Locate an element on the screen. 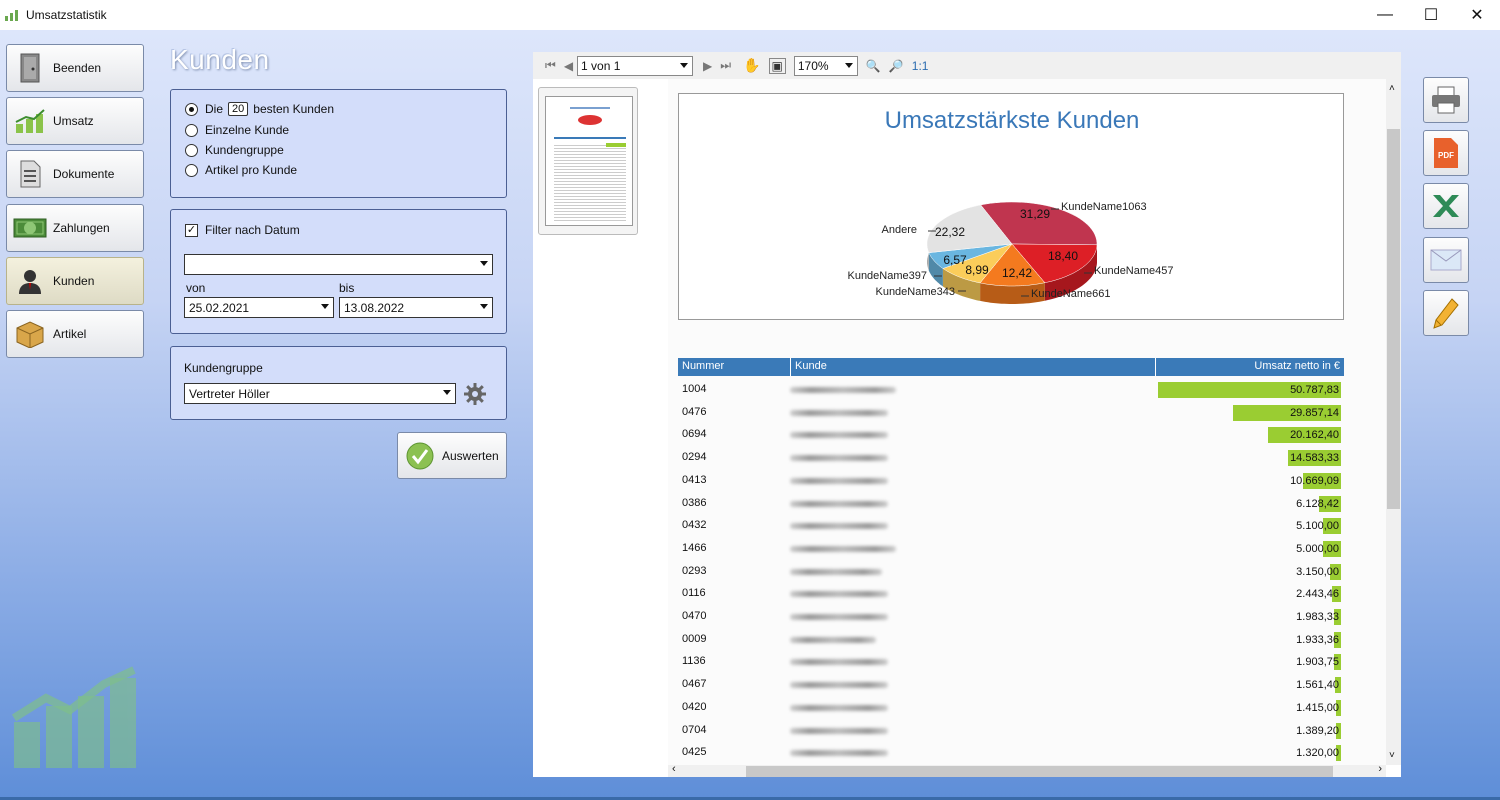 The height and width of the screenshot is (800, 1500). date-preset-select is located at coordinates (338, 264).